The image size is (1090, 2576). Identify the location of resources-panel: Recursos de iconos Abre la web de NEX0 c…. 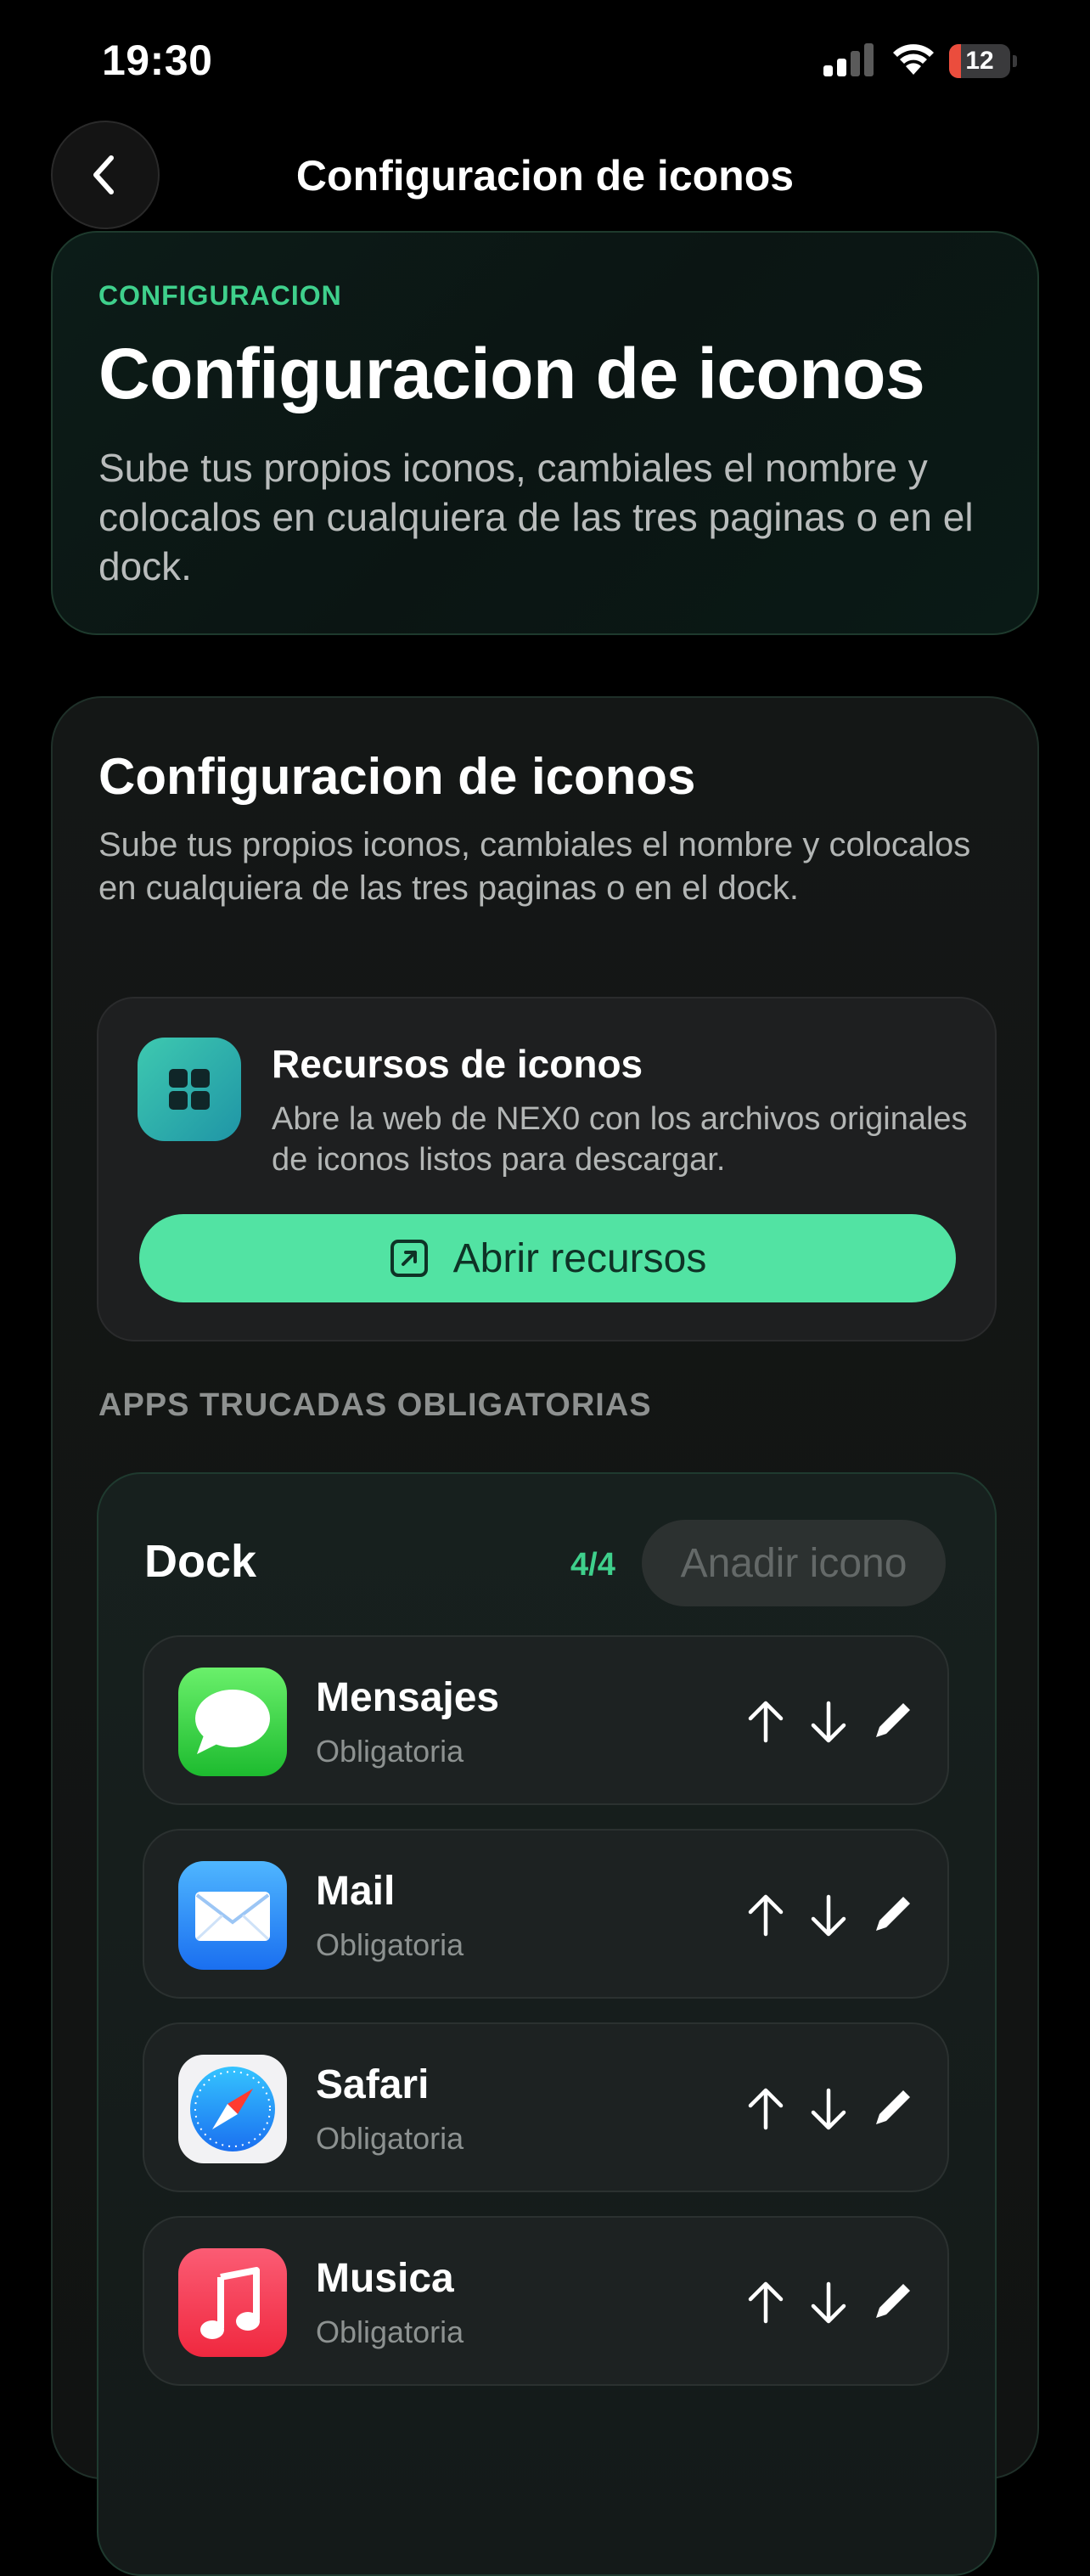
(547, 1169).